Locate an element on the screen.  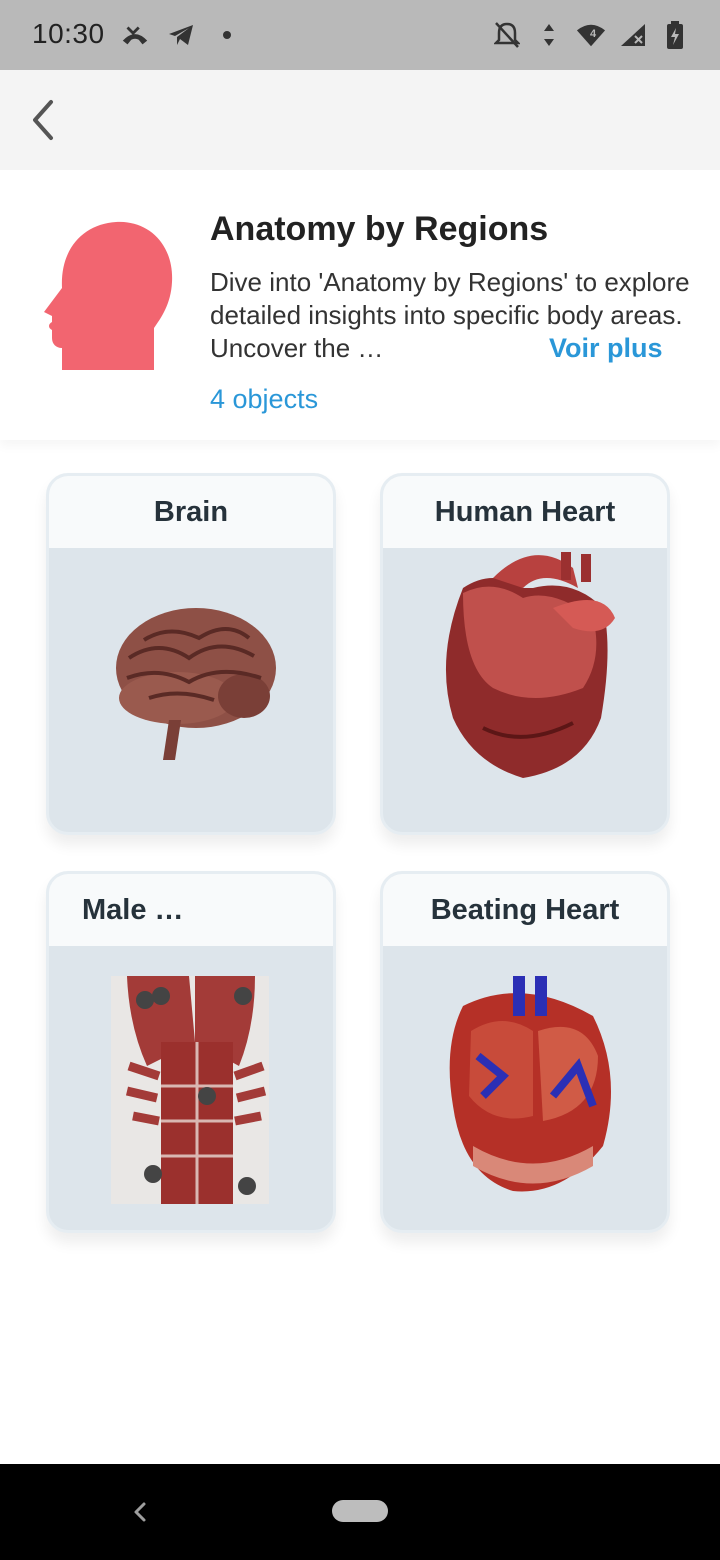
card-header: Beating Heart is located at coordinates (525, 910).